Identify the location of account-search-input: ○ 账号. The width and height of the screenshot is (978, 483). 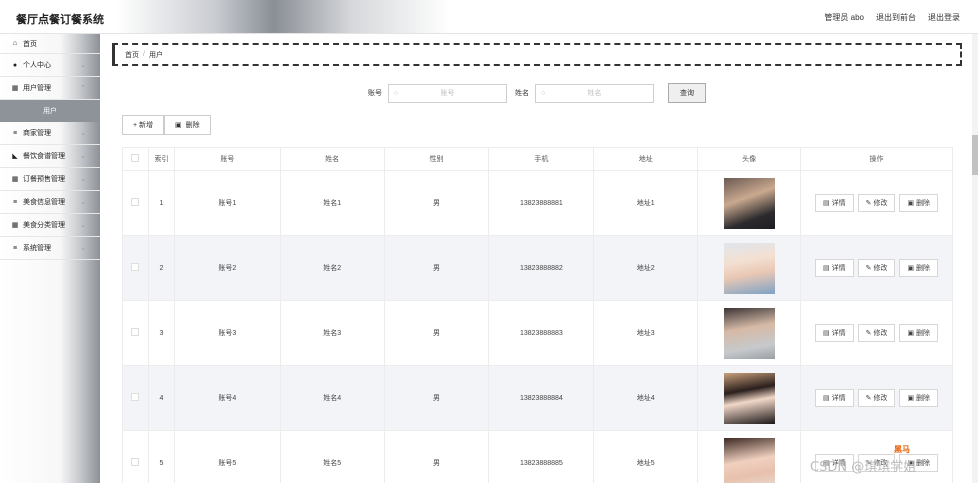
(447, 93).